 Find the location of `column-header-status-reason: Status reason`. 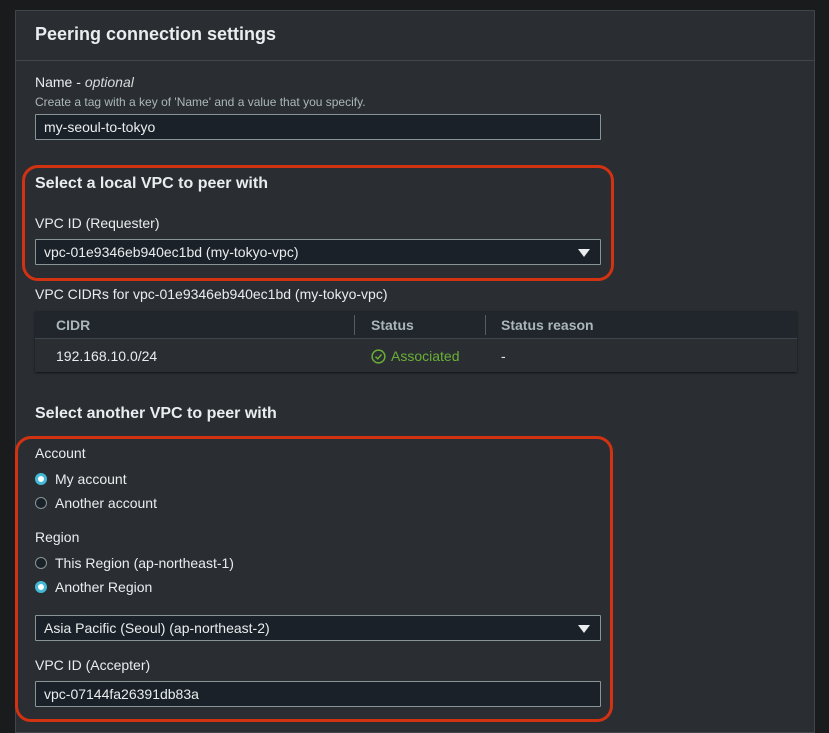

column-header-status-reason: Status reason is located at coordinates (547, 325).